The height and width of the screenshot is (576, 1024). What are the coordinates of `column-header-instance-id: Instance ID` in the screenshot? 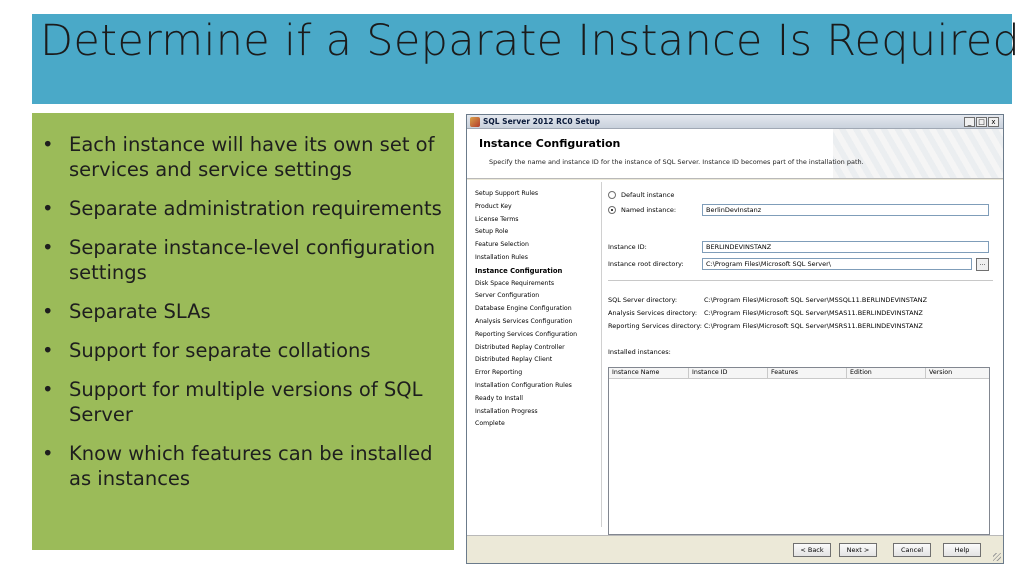 It's located at (728, 373).